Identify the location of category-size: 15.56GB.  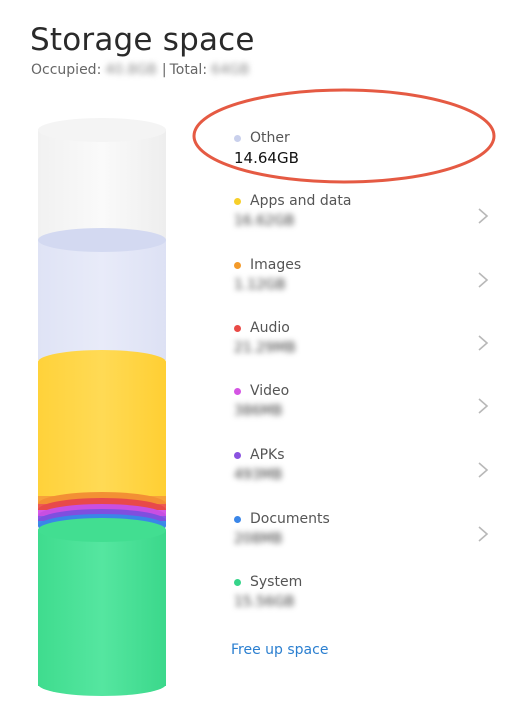
(264, 602).